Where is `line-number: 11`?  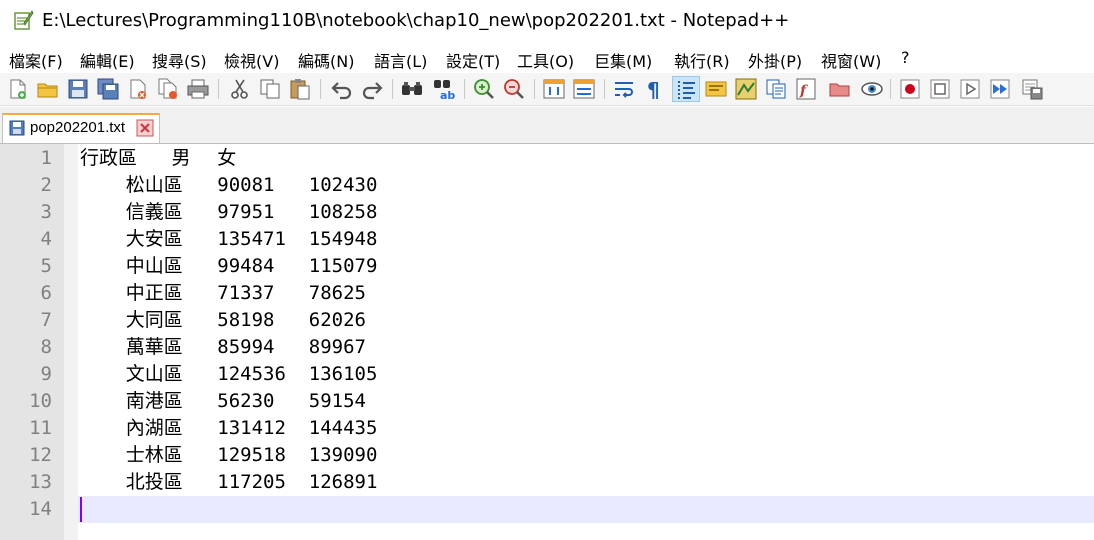 line-number: 11 is located at coordinates (40, 428).